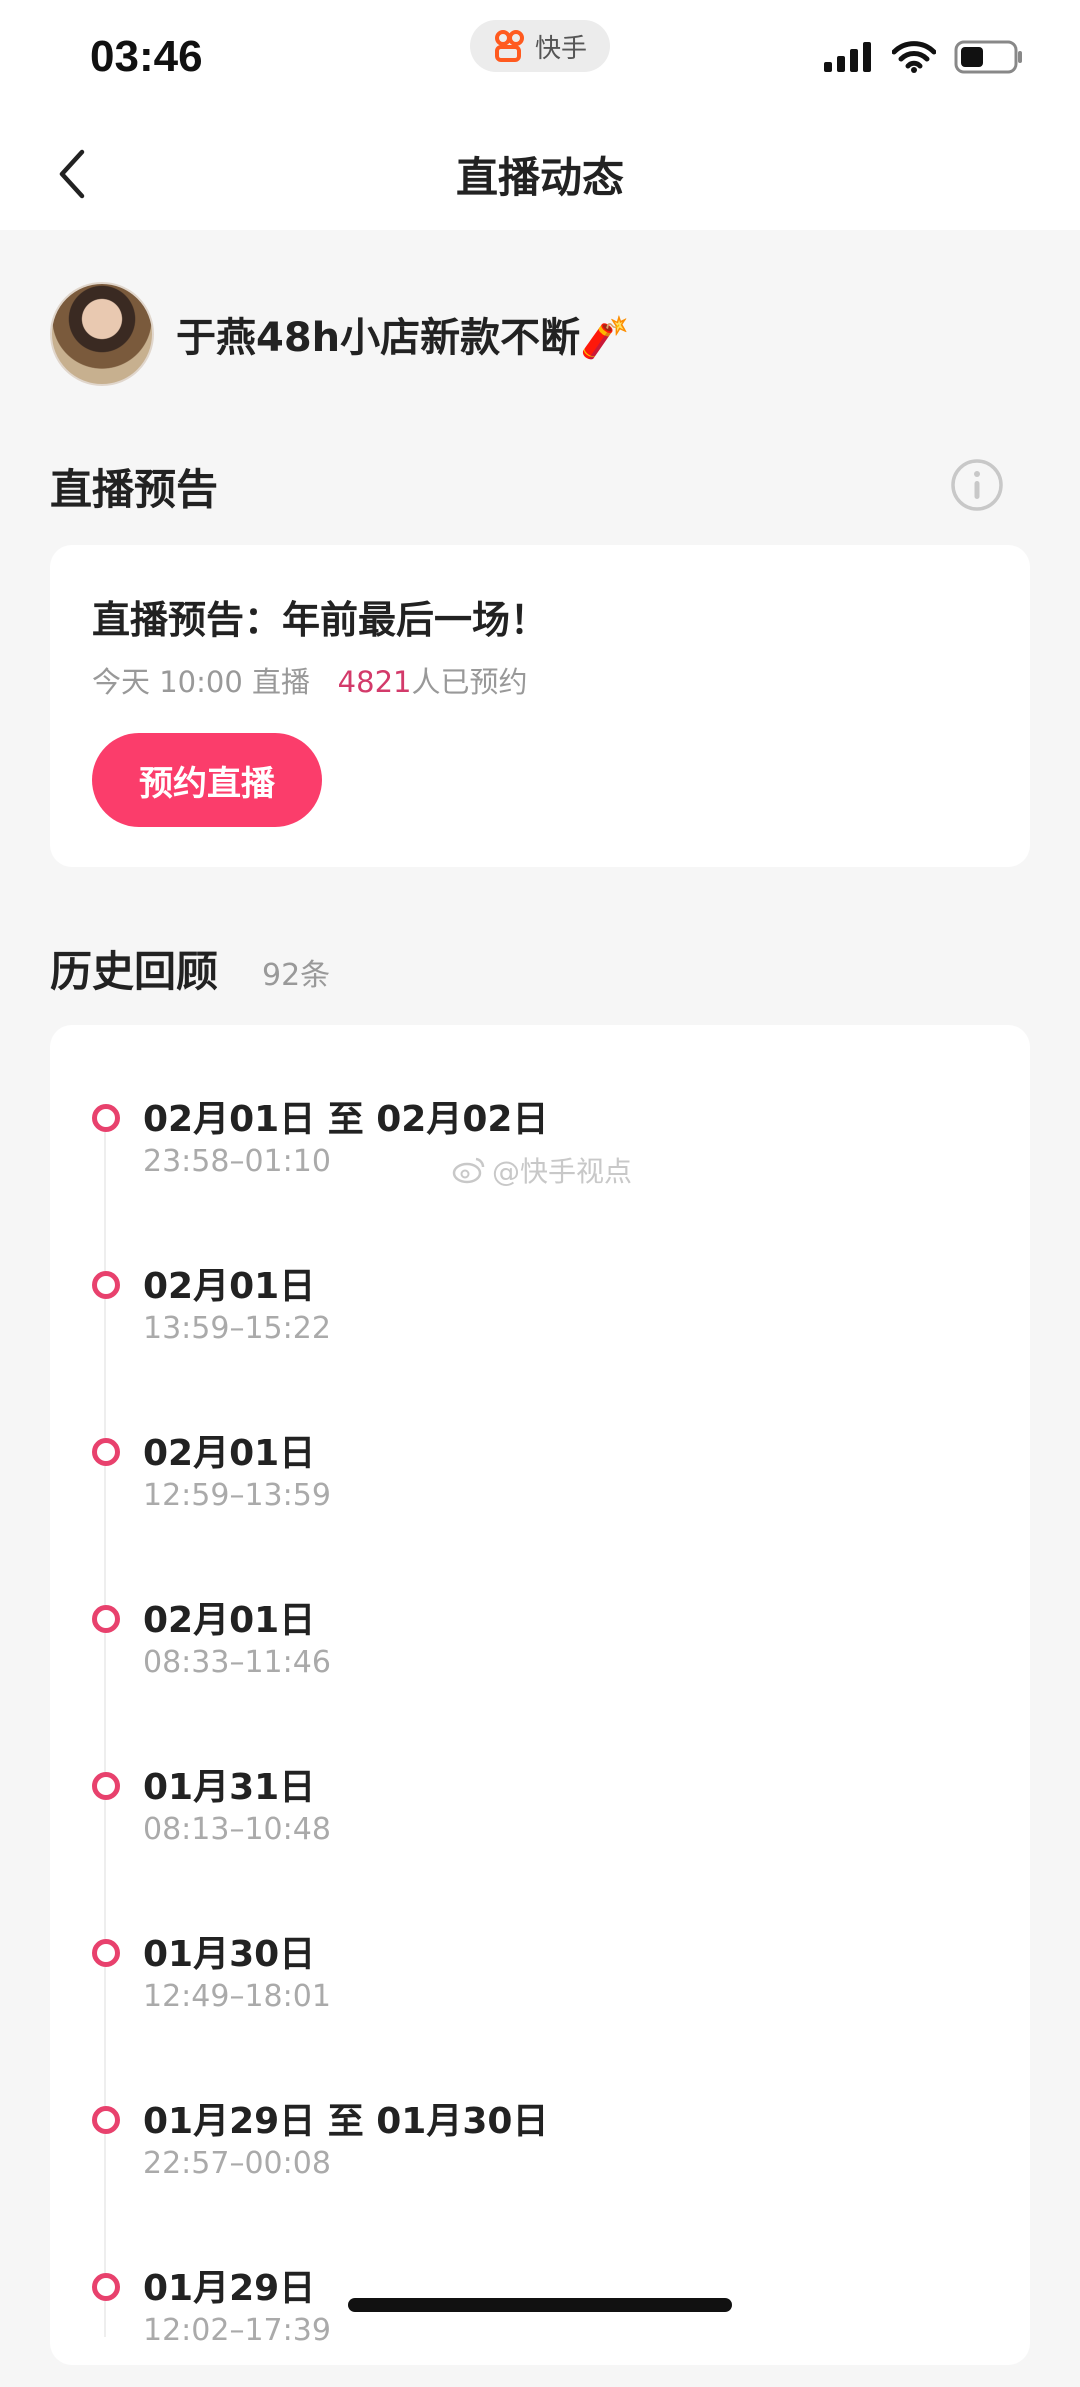 The image size is (1080, 2387). Describe the element at coordinates (237, 1161) in the screenshot. I see `history-time: 23:58–01:10` at that location.